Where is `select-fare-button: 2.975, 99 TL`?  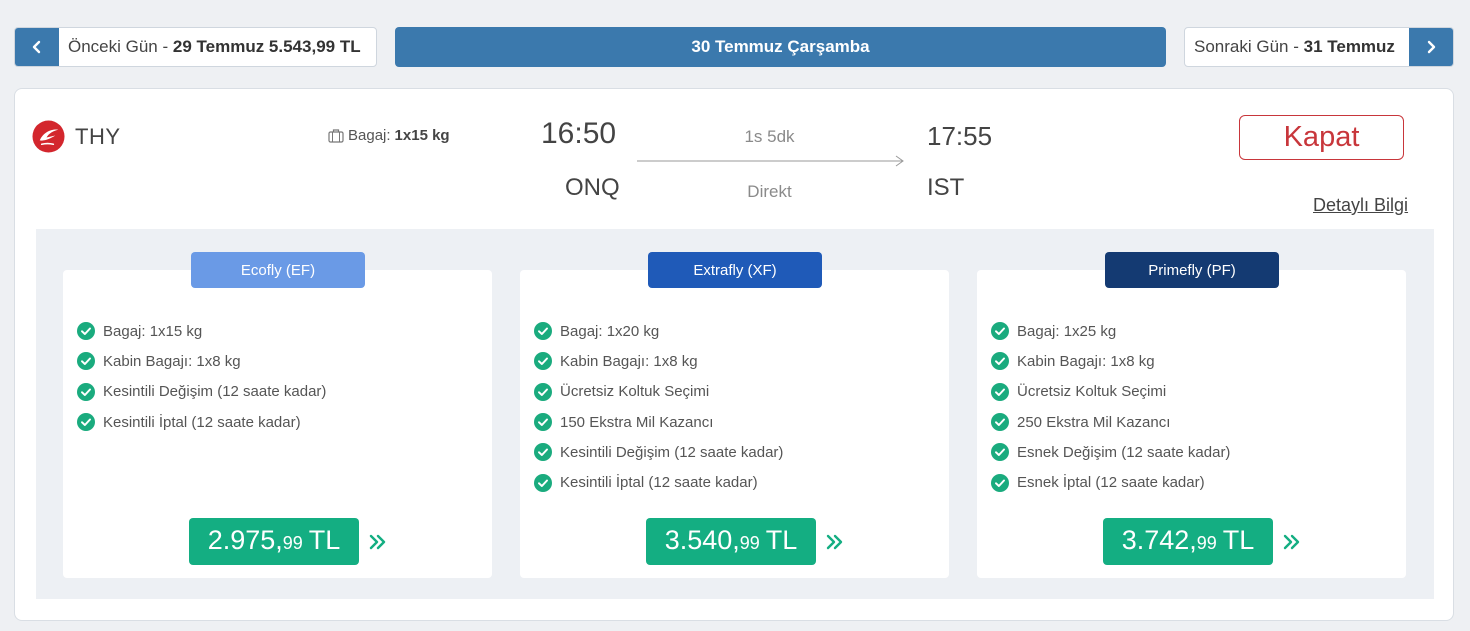
select-fare-button: 2.975, 99 TL is located at coordinates (274, 541).